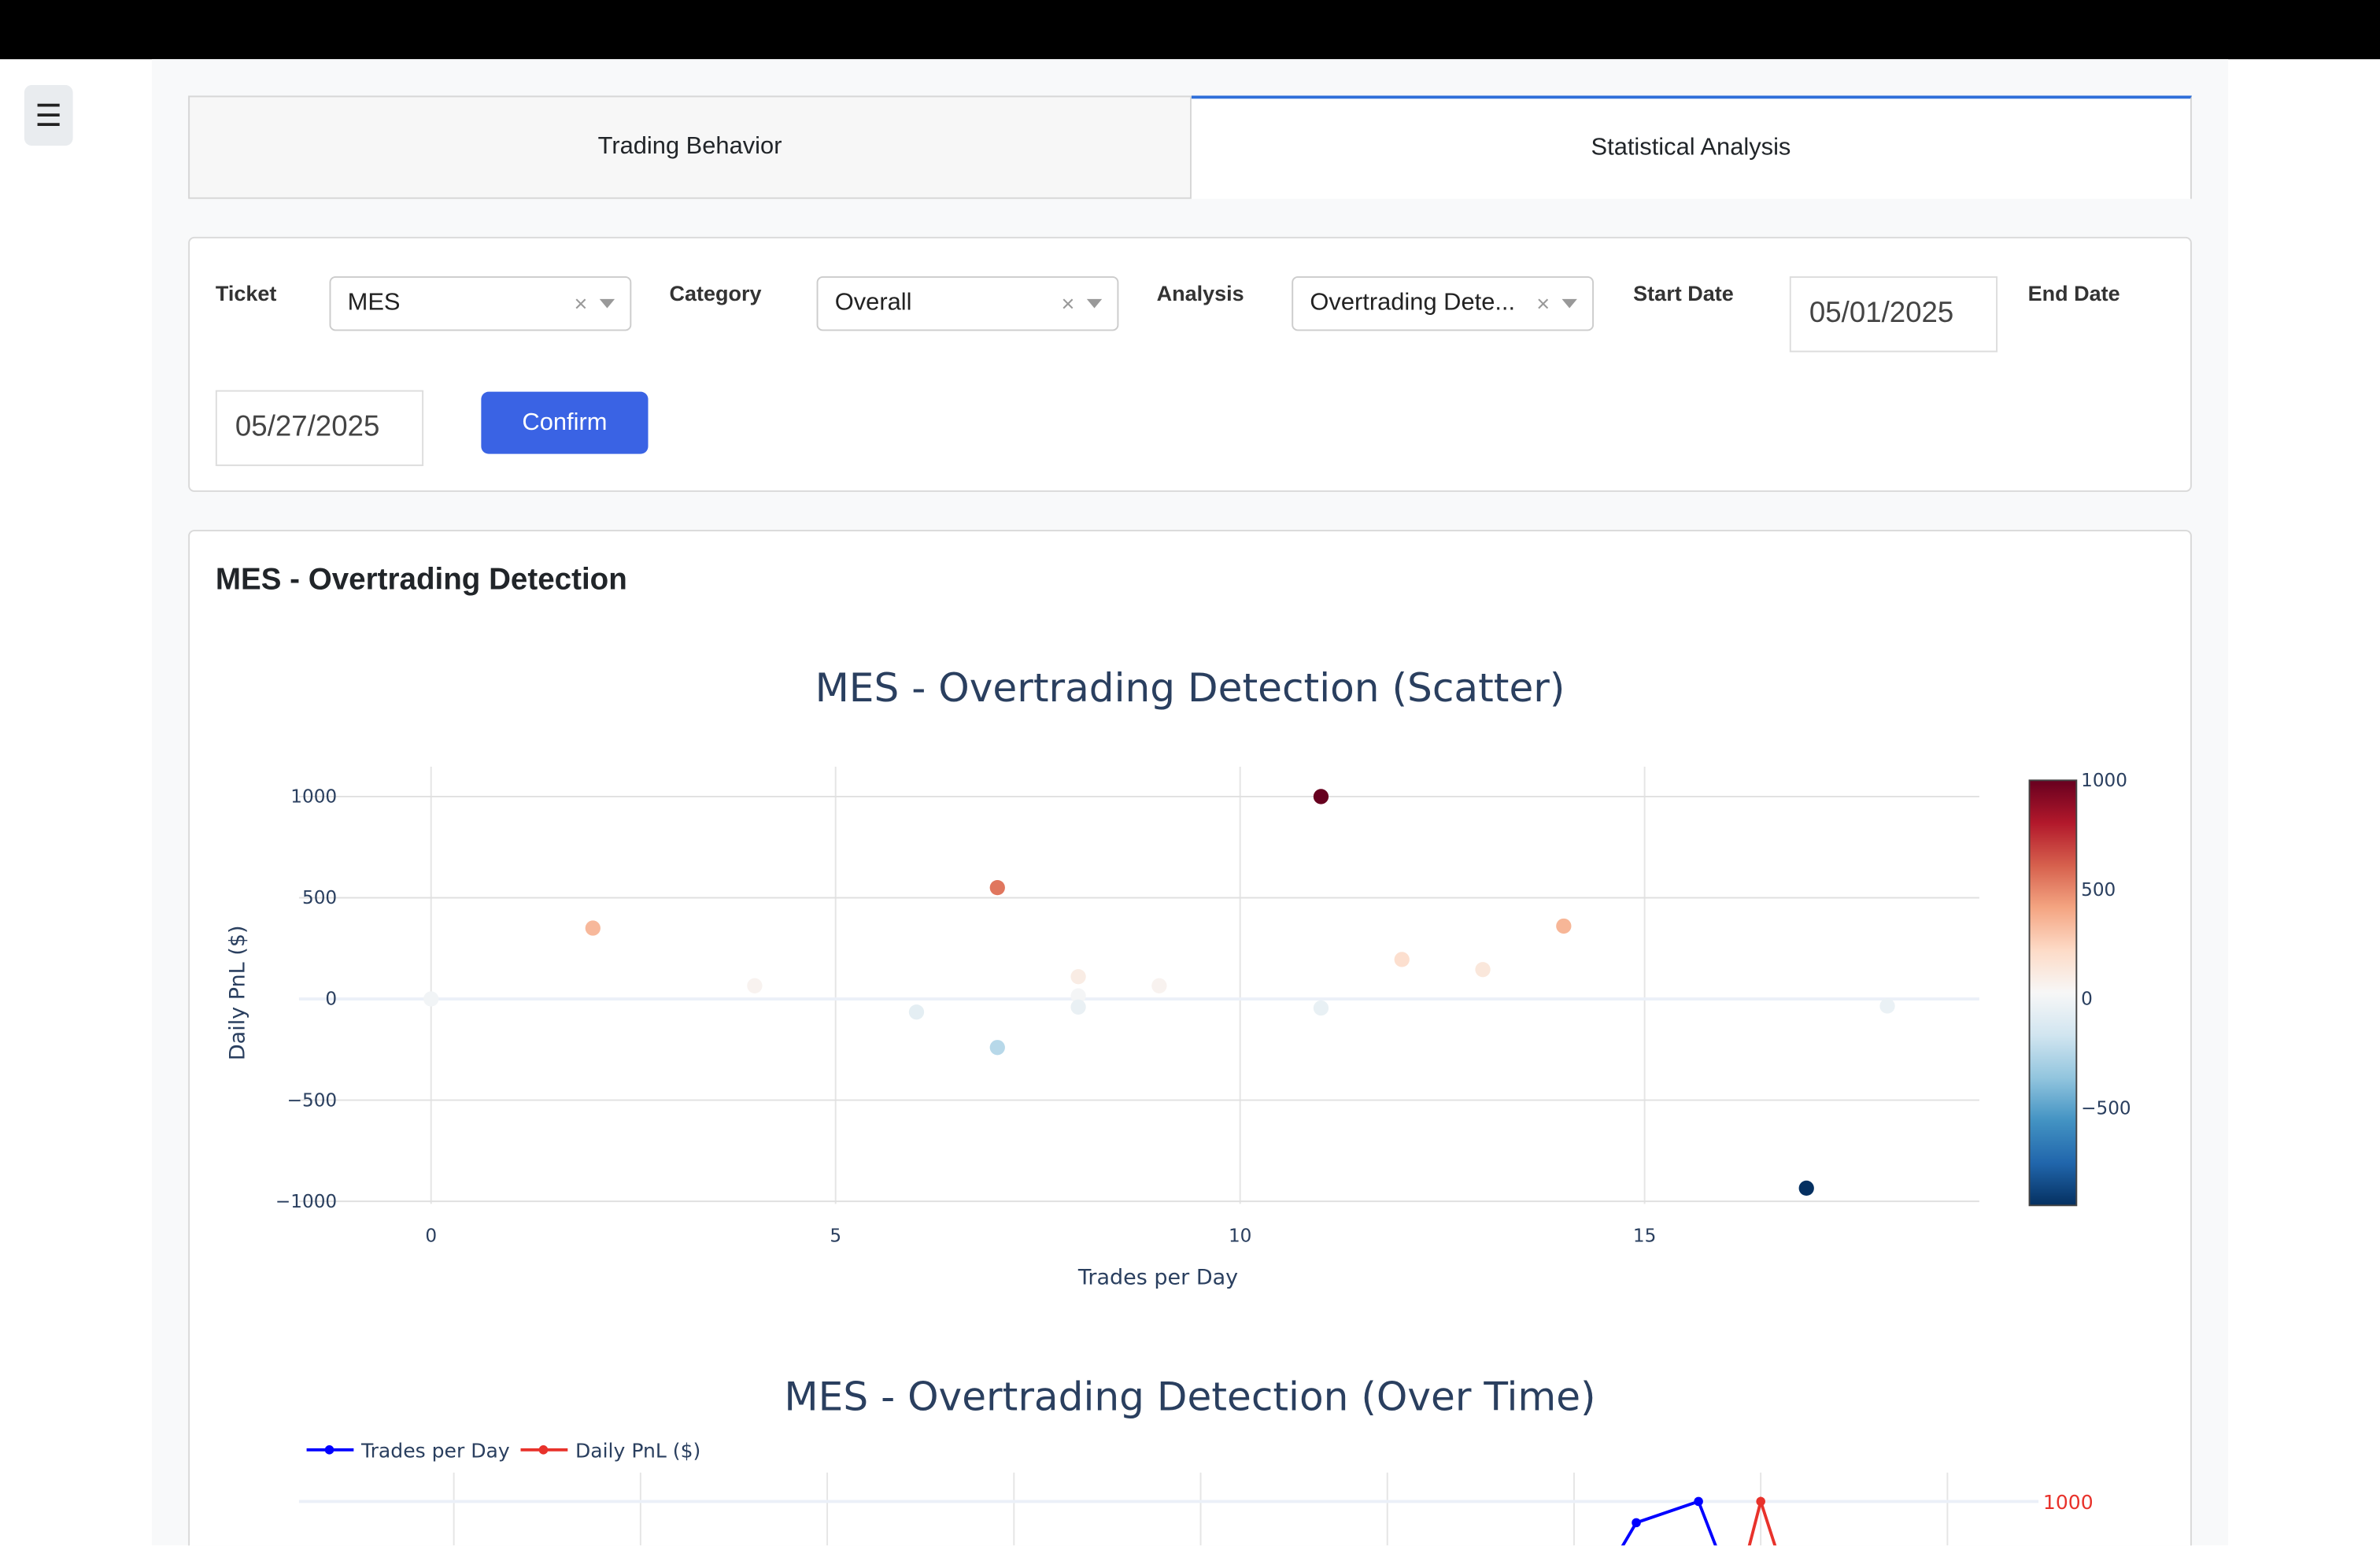 This screenshot has width=2380, height=1546. I want to click on colorbar-tick-label: 0, so click(2087, 1000).